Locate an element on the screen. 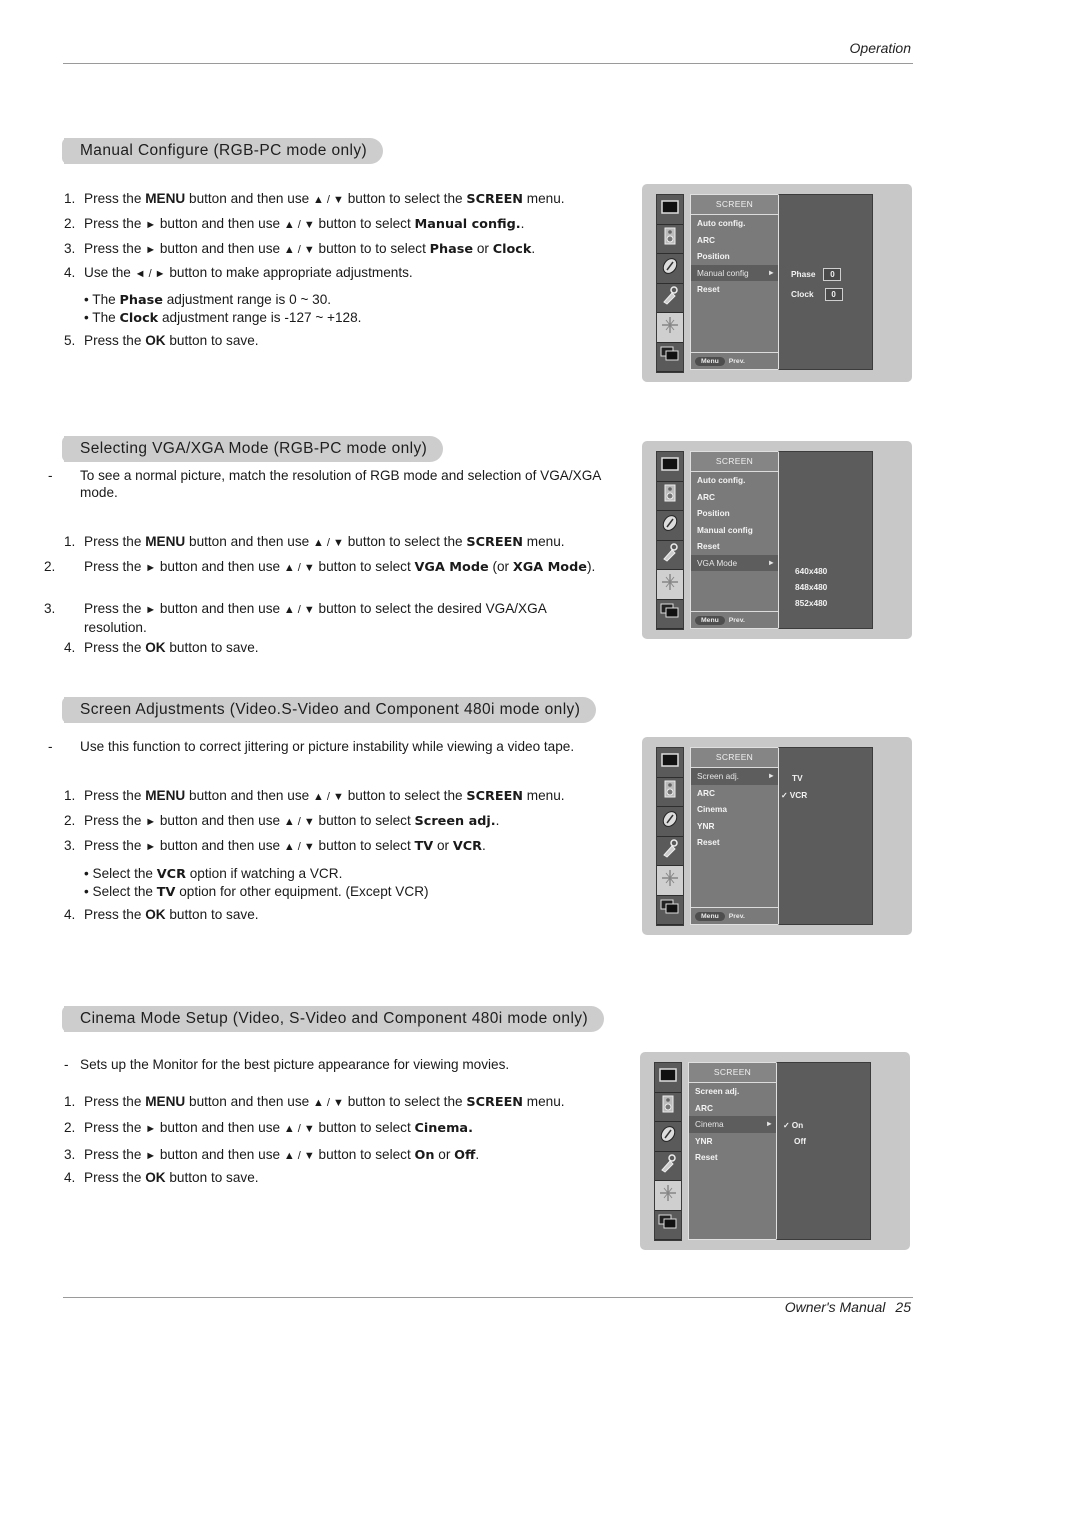 The width and height of the screenshot is (1080, 1528). submenu-848x480: 848x480 is located at coordinates (811, 587).